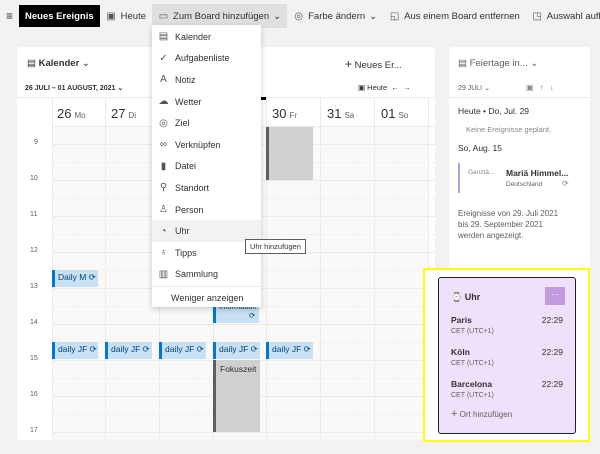  Describe the element at coordinates (163, 145) in the screenshot. I see `link-icon: ∞` at that location.